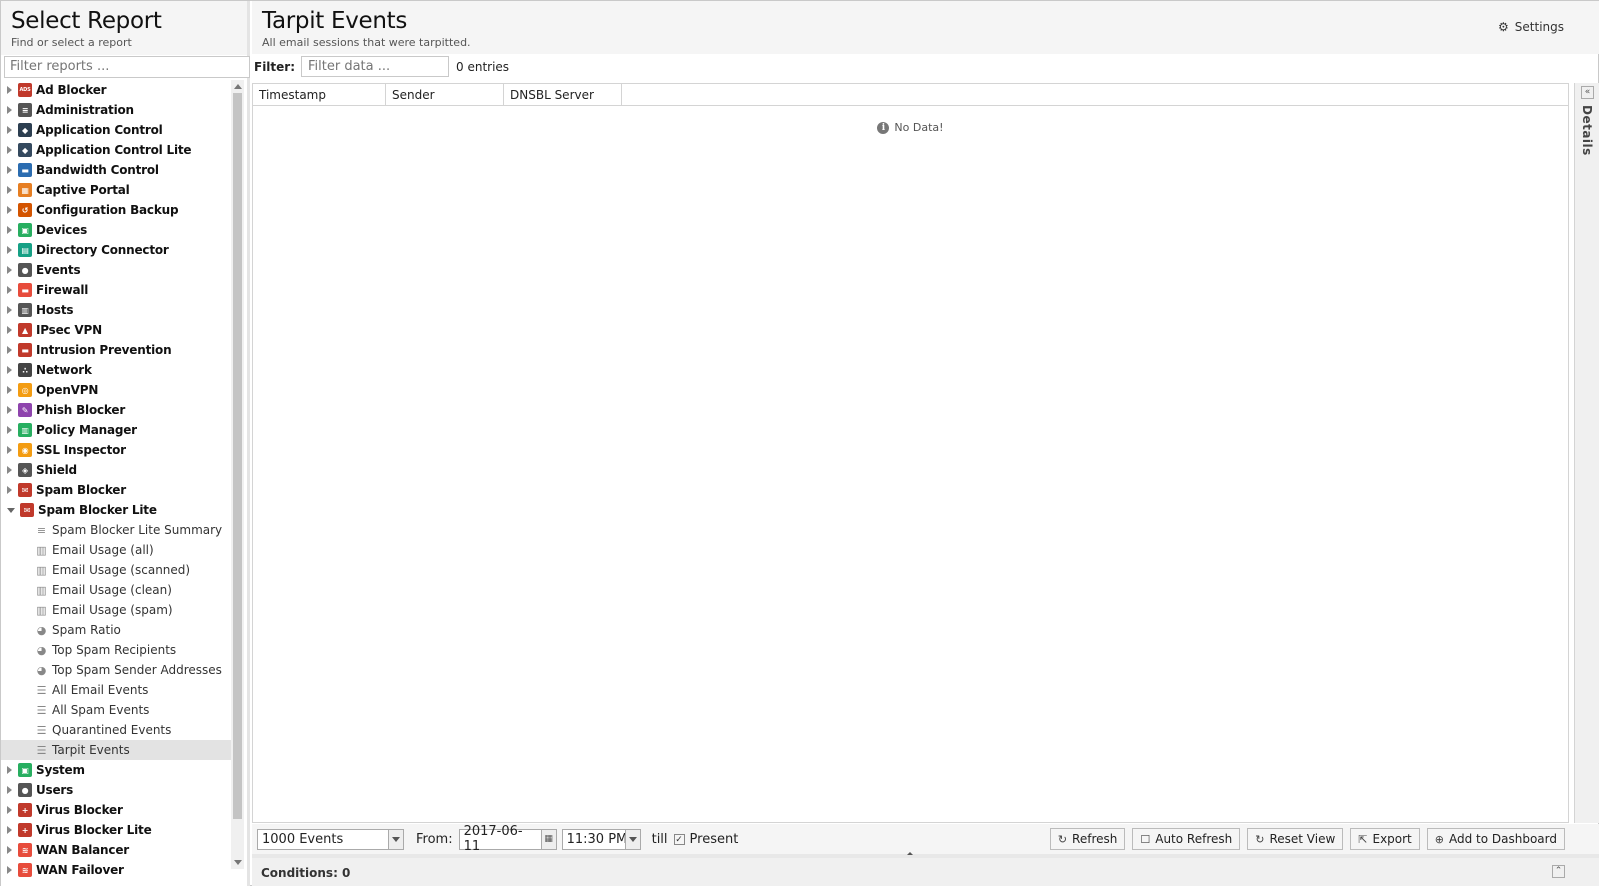  I want to click on report-category-ad-blocker: ADS Ad Blocker, so click(119, 90).